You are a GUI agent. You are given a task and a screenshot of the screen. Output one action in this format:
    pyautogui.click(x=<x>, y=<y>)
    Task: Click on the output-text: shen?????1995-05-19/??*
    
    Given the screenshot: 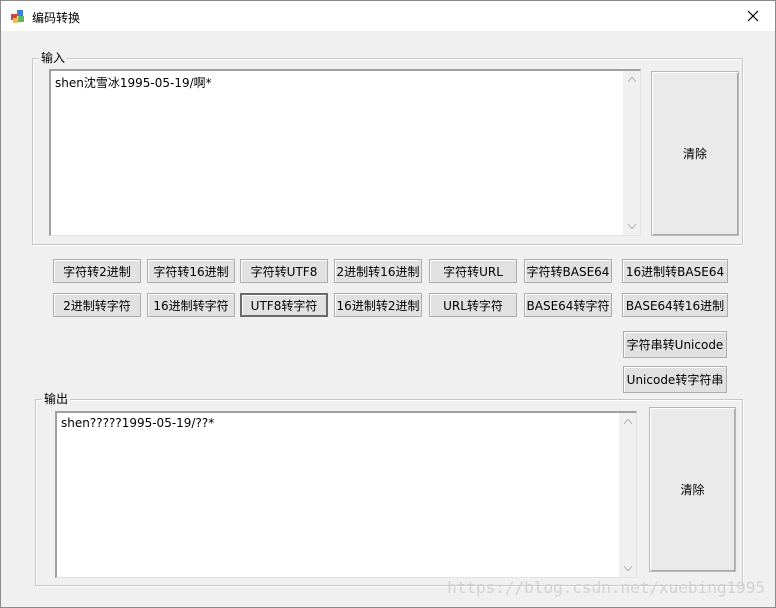 What is the action you would take?
    pyautogui.click(x=138, y=423)
    